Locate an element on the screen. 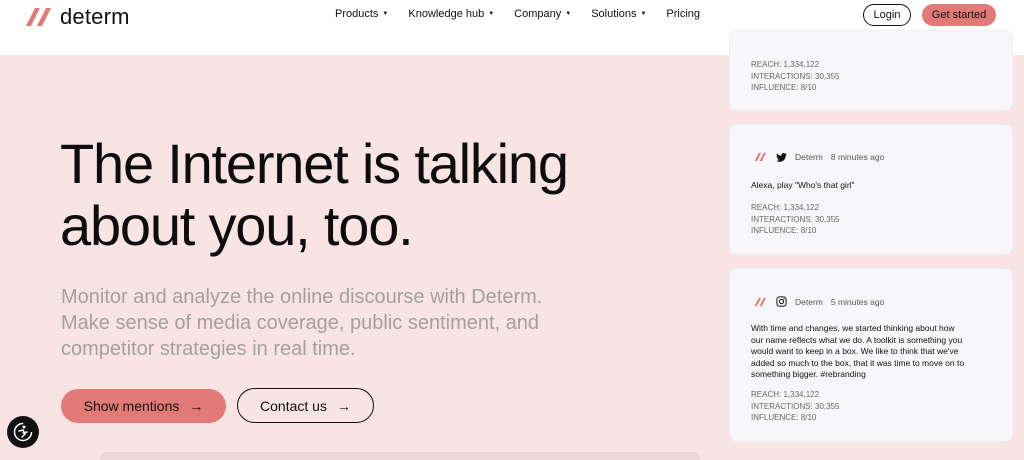  instagram-icon is located at coordinates (781, 301).